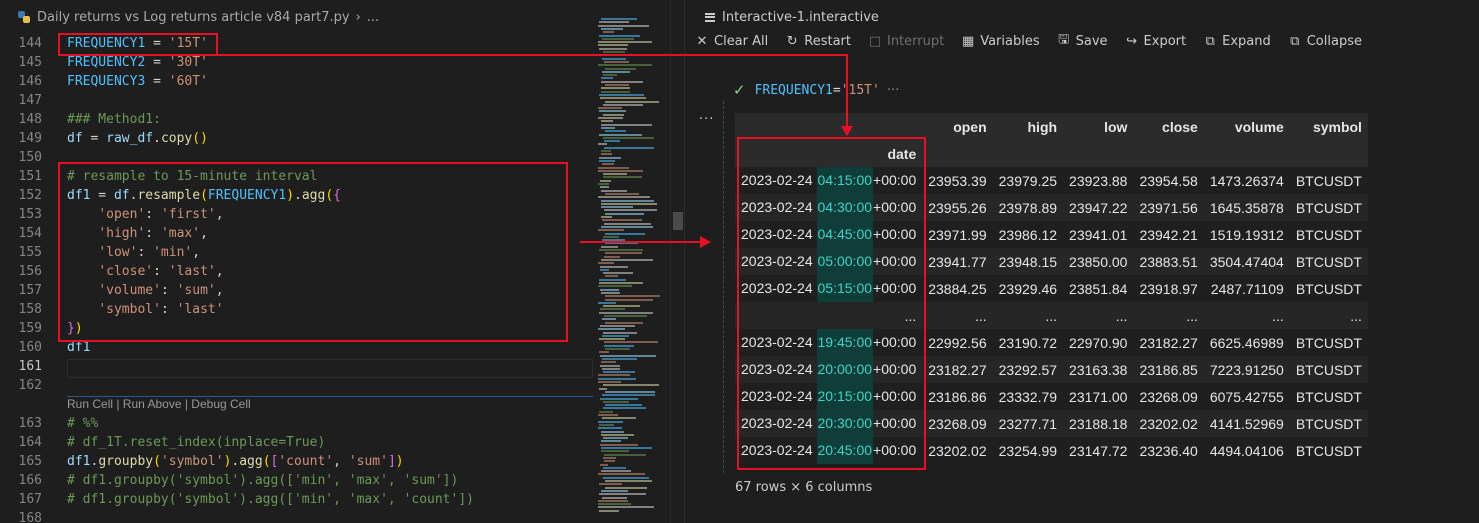  What do you see at coordinates (30, 195) in the screenshot?
I see `line-number: 152` at bounding box center [30, 195].